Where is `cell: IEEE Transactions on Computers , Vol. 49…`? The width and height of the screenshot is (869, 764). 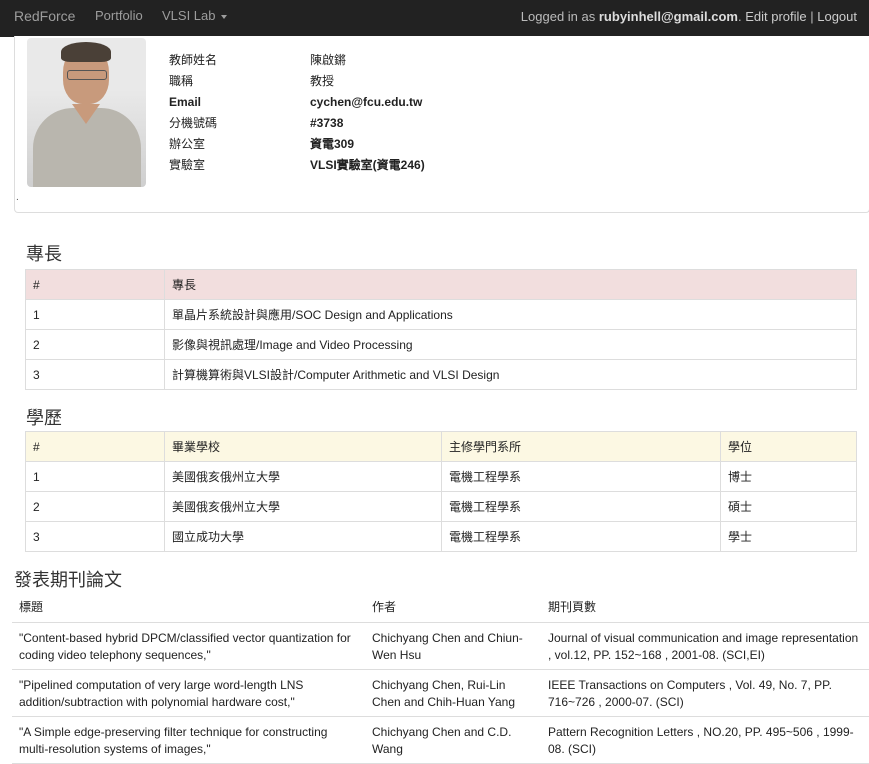 cell: IEEE Transactions on Computers , Vol. 49… is located at coordinates (705, 693).